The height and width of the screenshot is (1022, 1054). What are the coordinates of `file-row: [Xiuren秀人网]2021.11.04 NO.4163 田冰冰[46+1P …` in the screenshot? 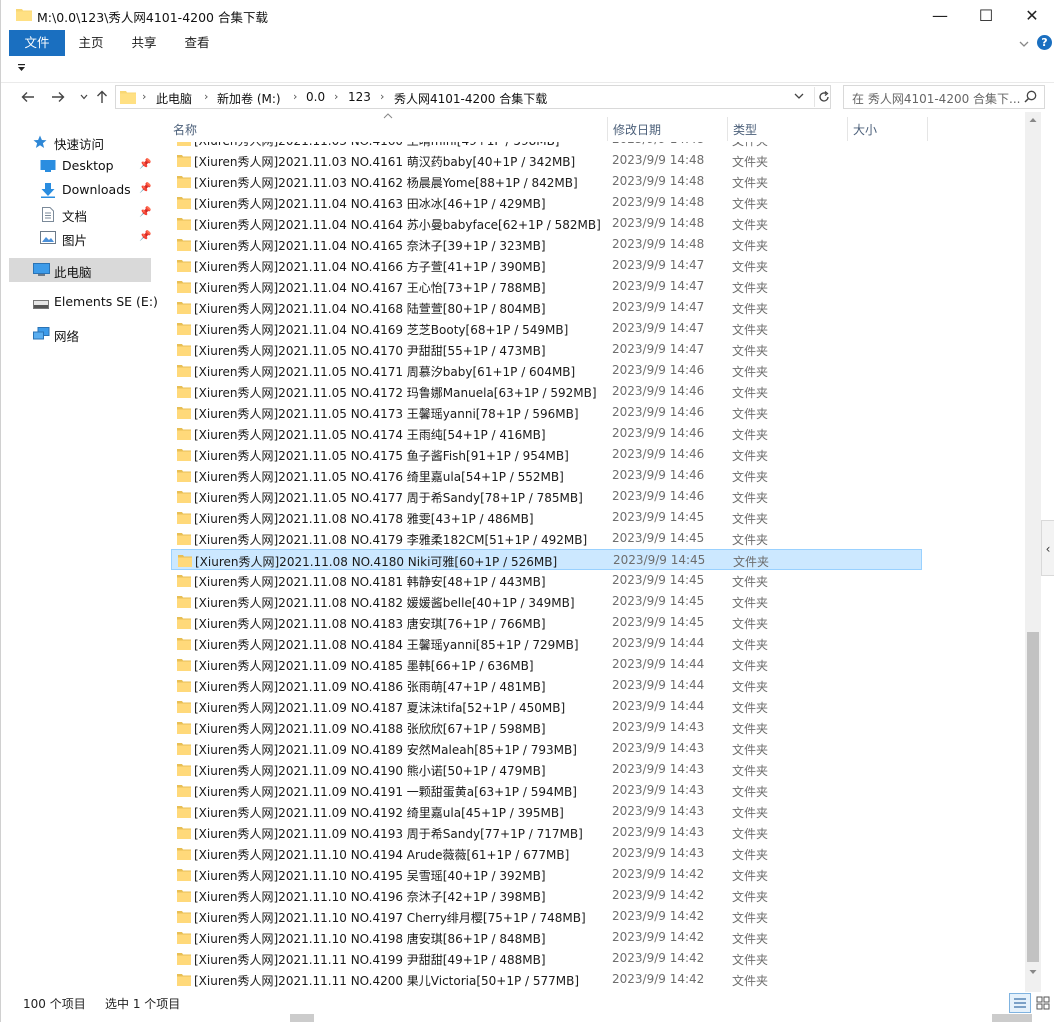 It's located at (546, 202).